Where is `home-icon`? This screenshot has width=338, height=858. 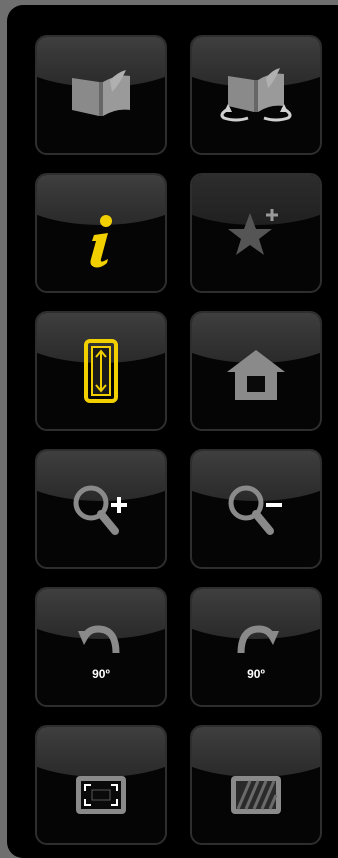 home-icon is located at coordinates (256, 375).